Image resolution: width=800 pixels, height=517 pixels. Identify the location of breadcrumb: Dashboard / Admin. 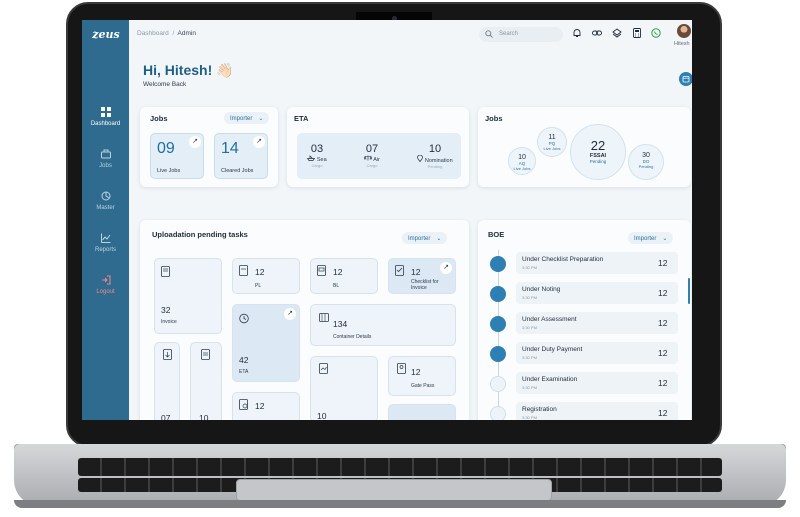
(166, 33).